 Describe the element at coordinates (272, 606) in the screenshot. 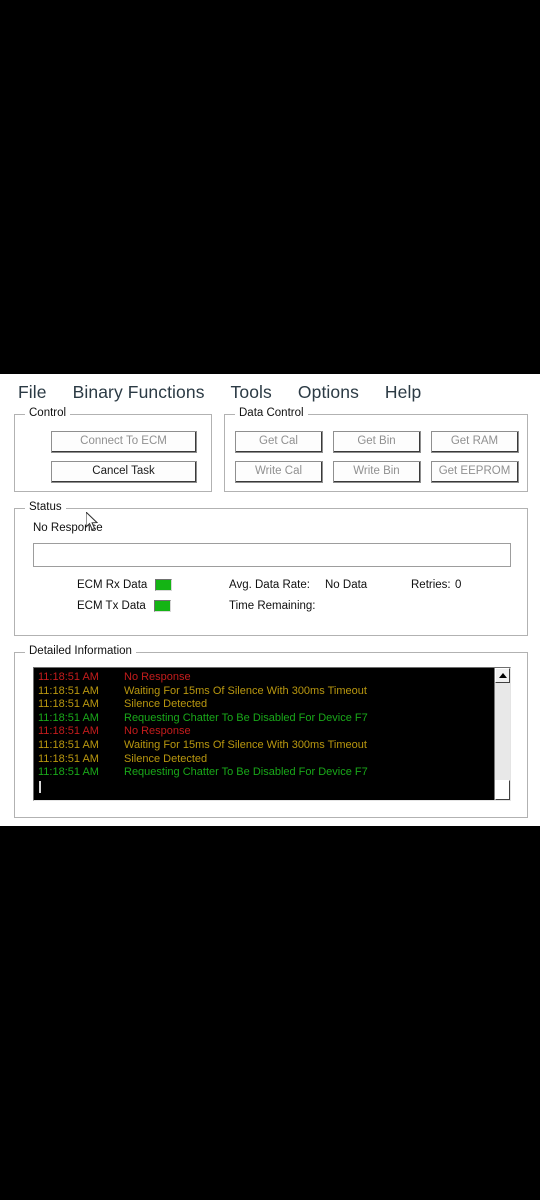

I see `time-remaining-label: Time Remaining:` at that location.